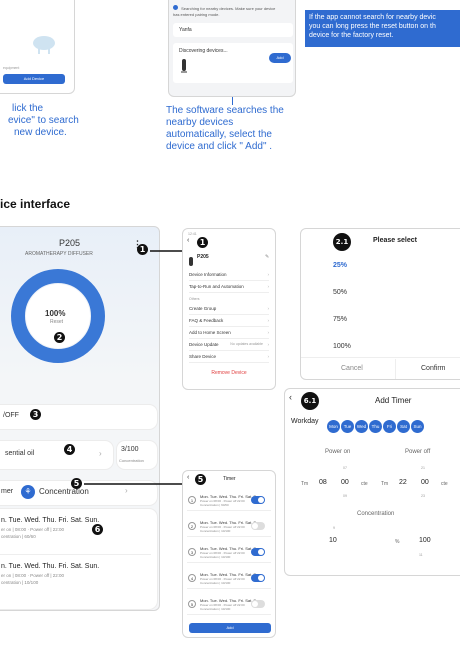  Describe the element at coordinates (340, 319) in the screenshot. I see `option-75: 75%` at that location.